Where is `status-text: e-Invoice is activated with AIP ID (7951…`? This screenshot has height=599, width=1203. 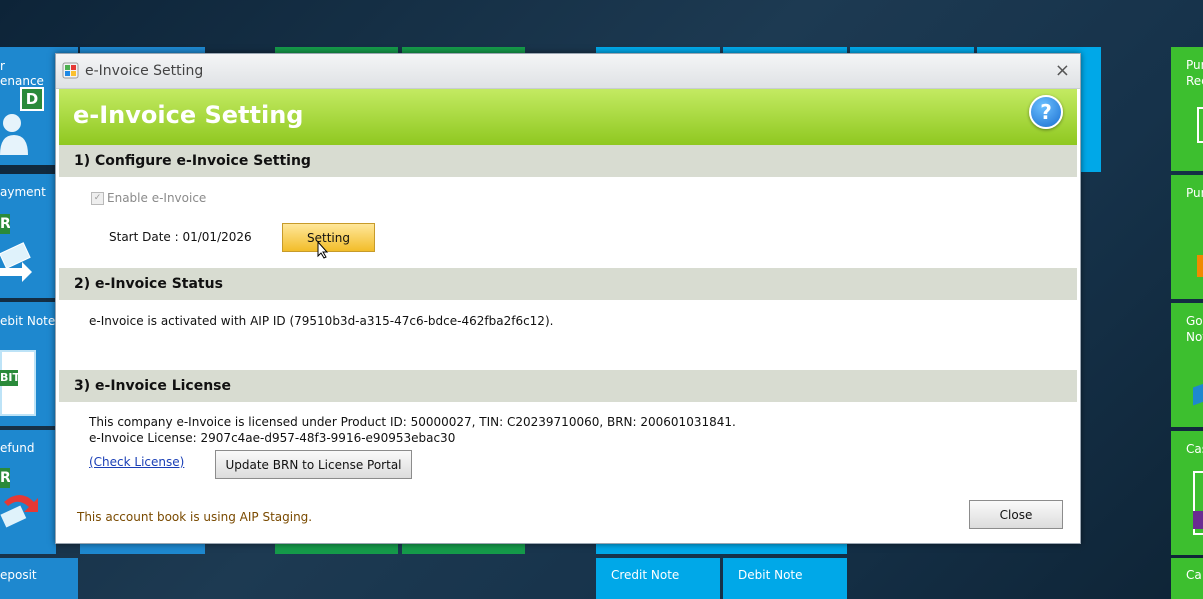
status-text: e-Invoice is activated with AIP ID (7951… is located at coordinates (321, 321).